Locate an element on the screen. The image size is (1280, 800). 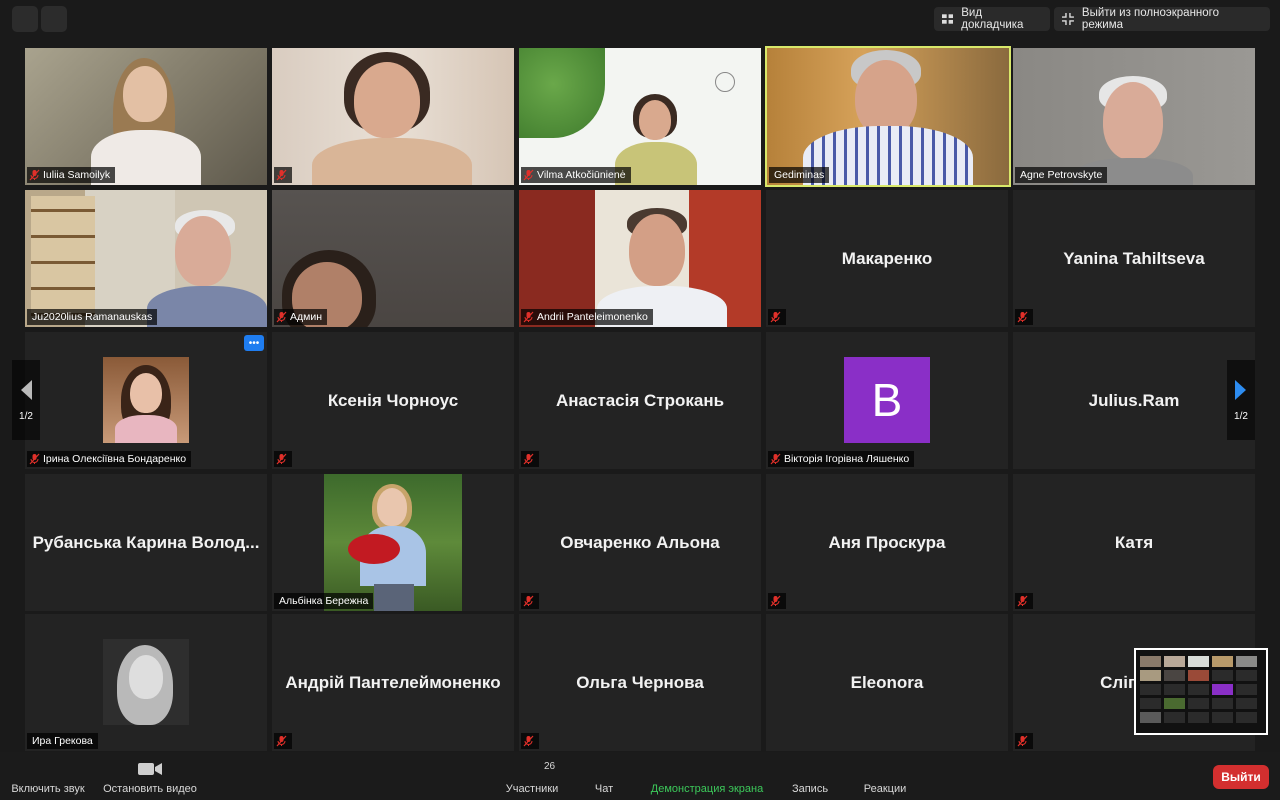
video-tile: Andrii Panteleimonenko is located at coordinates (640, 258).